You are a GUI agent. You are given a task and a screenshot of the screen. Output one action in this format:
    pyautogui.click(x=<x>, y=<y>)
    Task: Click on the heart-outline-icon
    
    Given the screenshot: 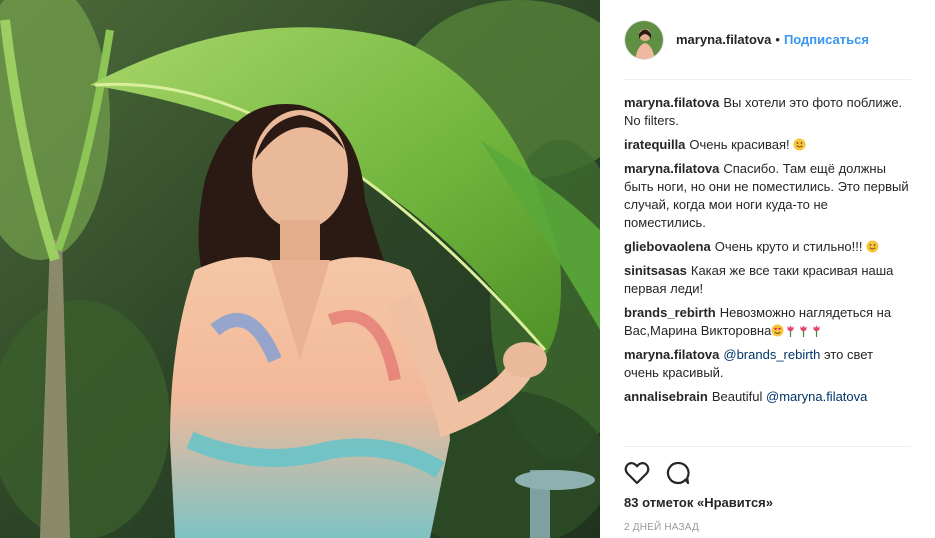 What is the action you would take?
    pyautogui.click(x=637, y=472)
    